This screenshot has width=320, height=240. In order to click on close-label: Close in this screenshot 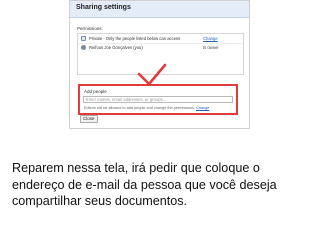, I will do `click(89, 118)`.